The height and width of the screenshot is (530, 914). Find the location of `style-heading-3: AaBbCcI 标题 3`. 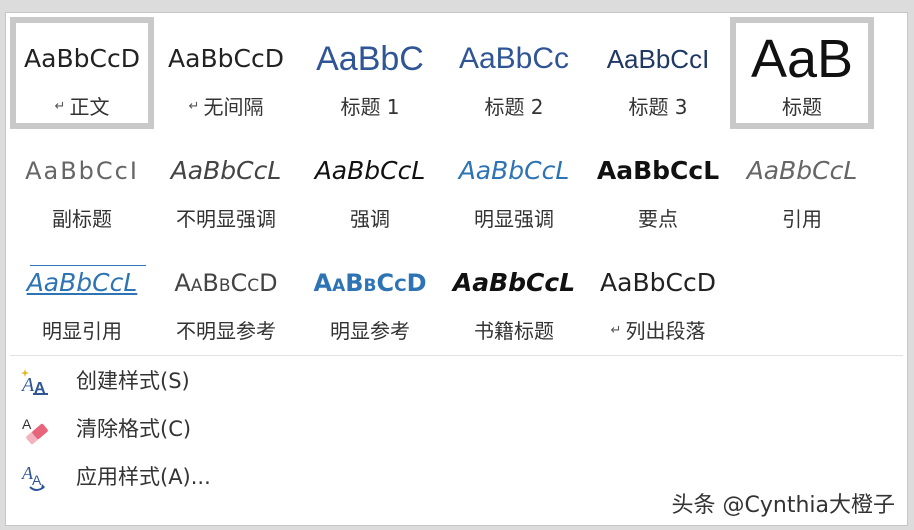

style-heading-3: AaBbCcI 标题 3 is located at coordinates (658, 73).